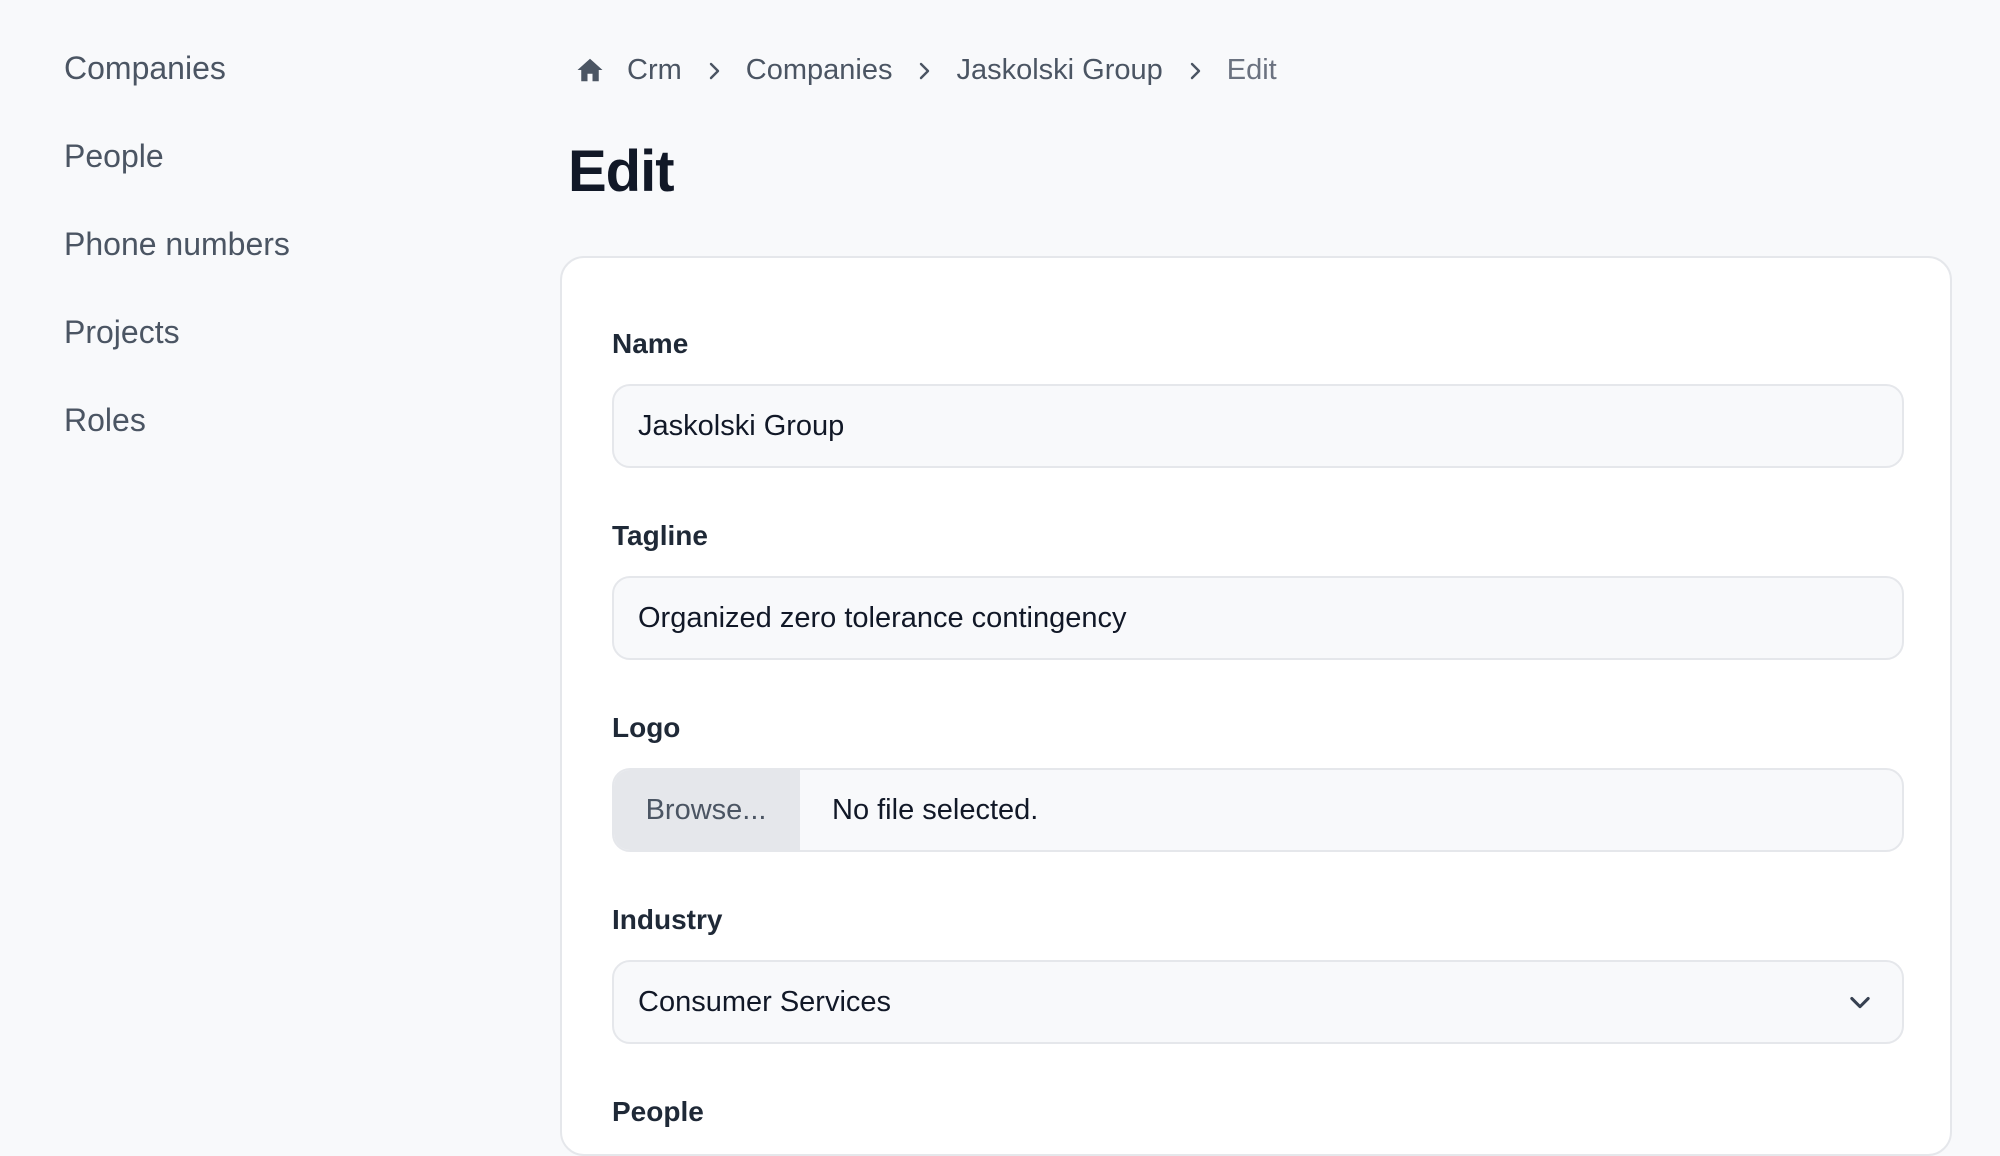 The width and height of the screenshot is (2000, 1156). I want to click on sidebar-item-phone-numbers: Phone numbers, so click(177, 244).